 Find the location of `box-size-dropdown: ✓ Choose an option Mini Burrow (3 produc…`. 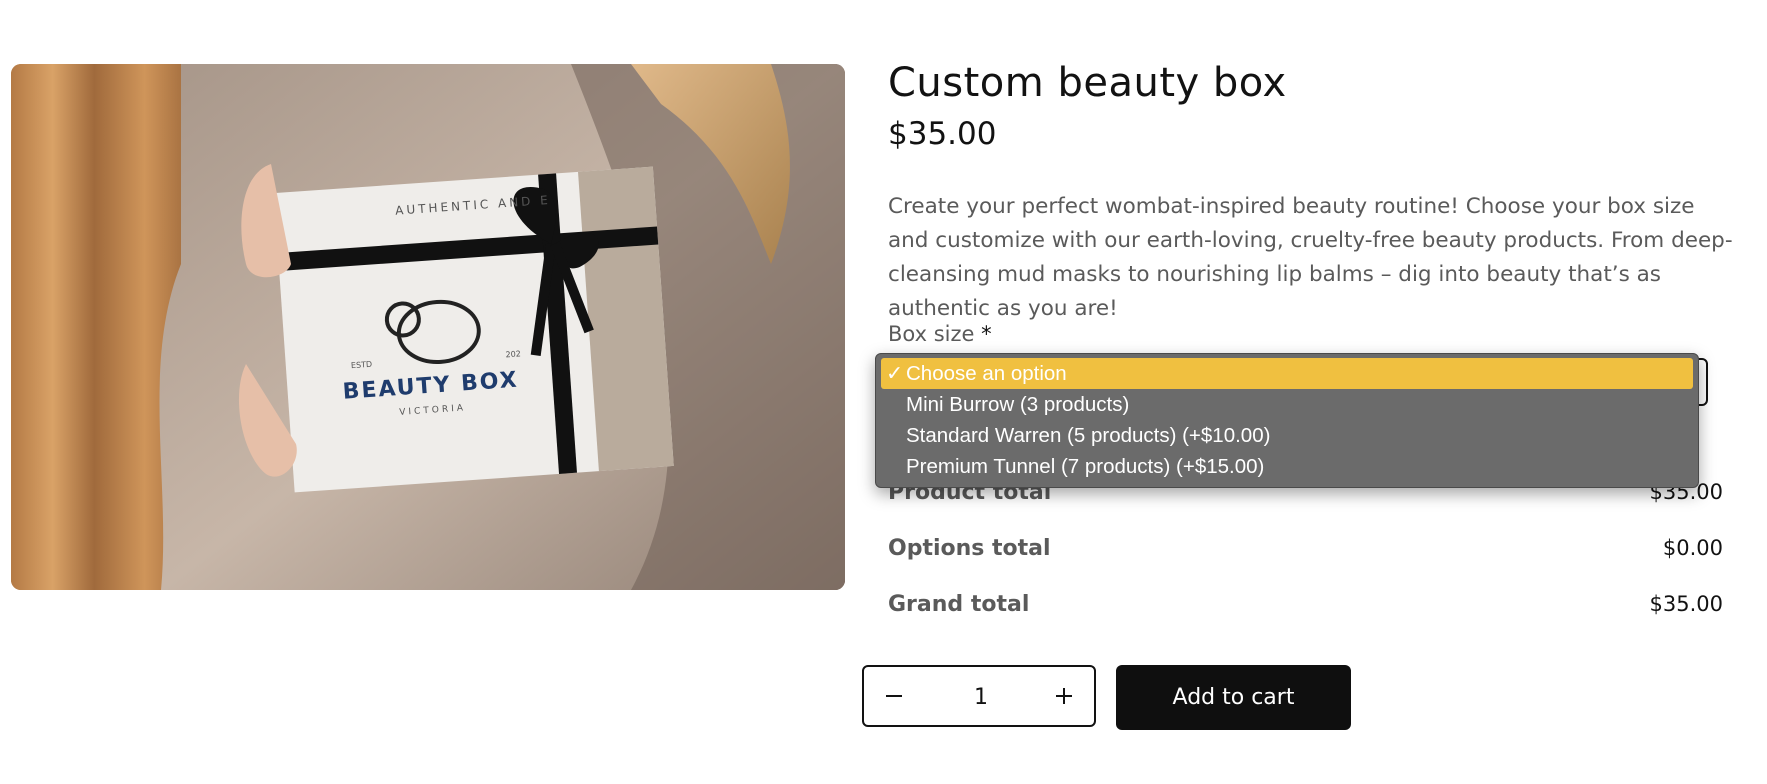

box-size-dropdown: ✓ Choose an option Mini Burrow (3 produc… is located at coordinates (1287, 420).